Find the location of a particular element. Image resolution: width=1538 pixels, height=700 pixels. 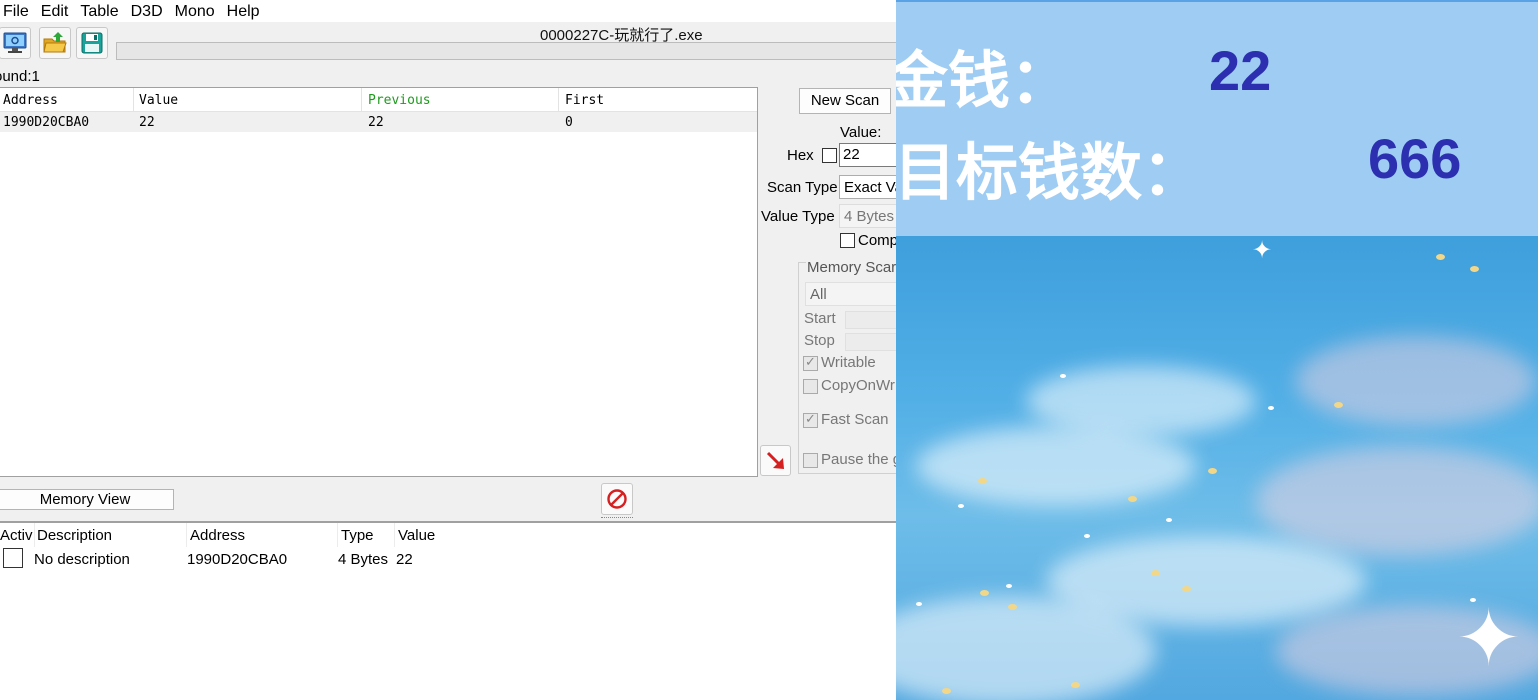

stop-address-input is located at coordinates (870, 342).